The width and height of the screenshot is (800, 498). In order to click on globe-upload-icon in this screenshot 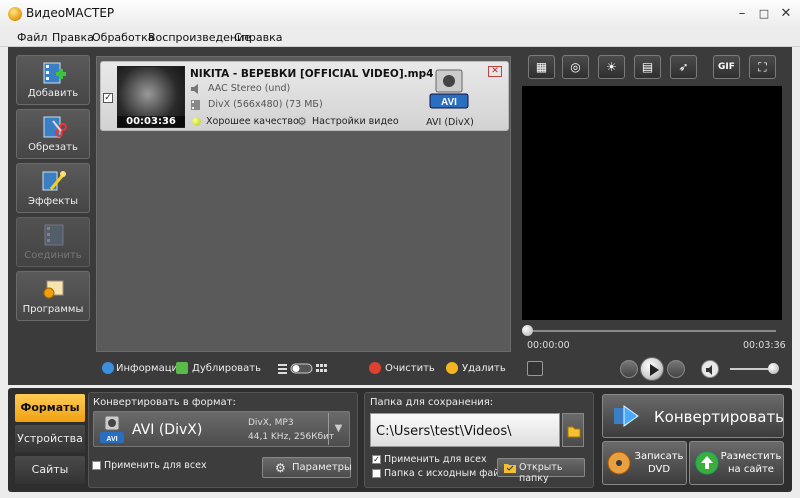, I will do `click(707, 463)`.